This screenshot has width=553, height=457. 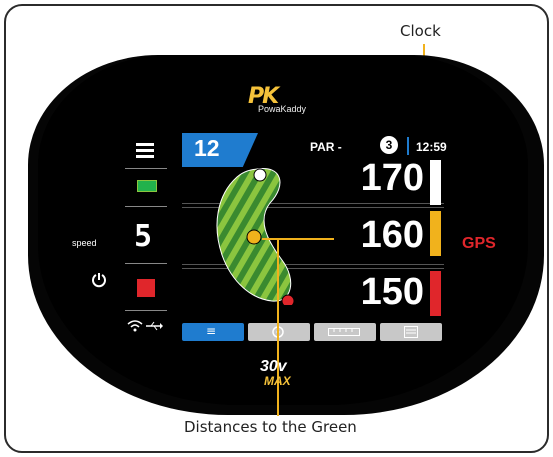 I want to click on green-graphic, so click(x=255, y=236).